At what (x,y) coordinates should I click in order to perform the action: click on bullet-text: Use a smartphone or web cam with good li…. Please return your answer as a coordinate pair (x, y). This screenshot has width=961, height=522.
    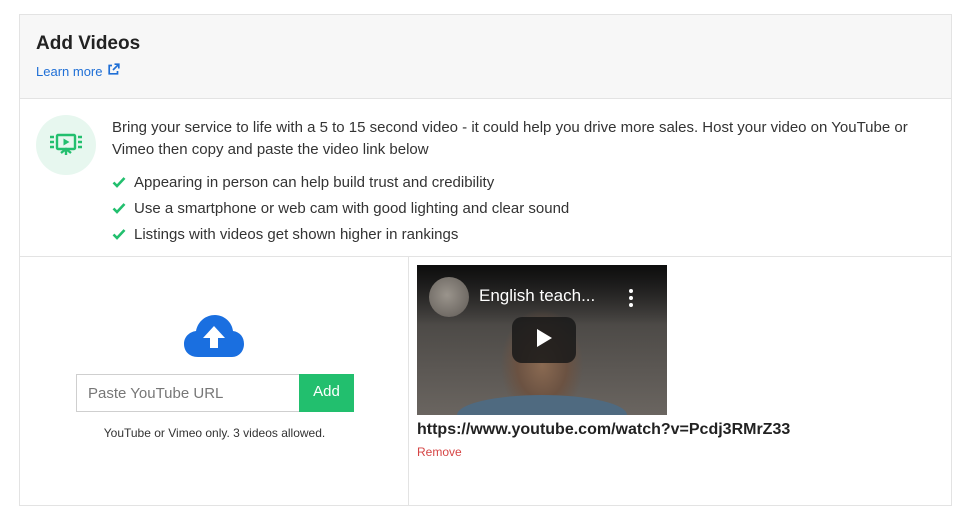
    Looking at the image, I should click on (352, 208).